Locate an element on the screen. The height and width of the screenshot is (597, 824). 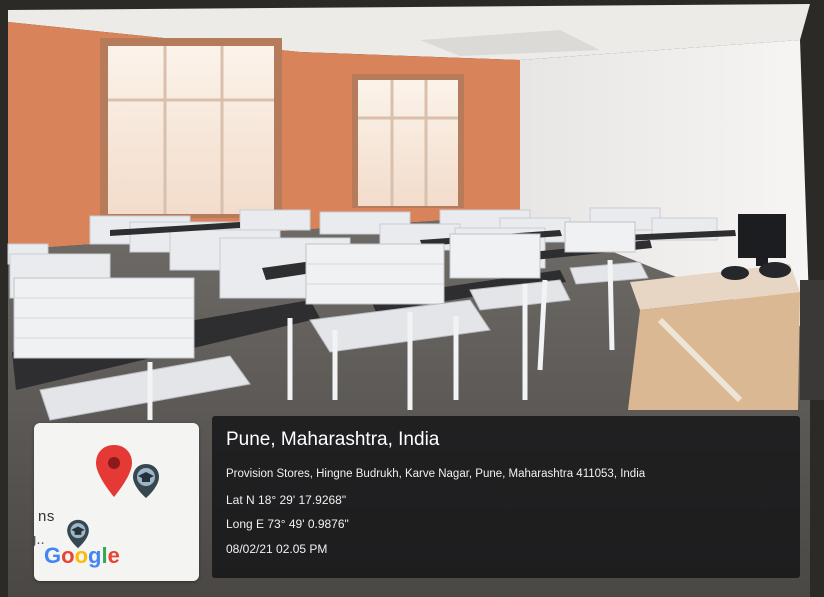
timestamp: 08/02/21 02.05 PM is located at coordinates (277, 549).